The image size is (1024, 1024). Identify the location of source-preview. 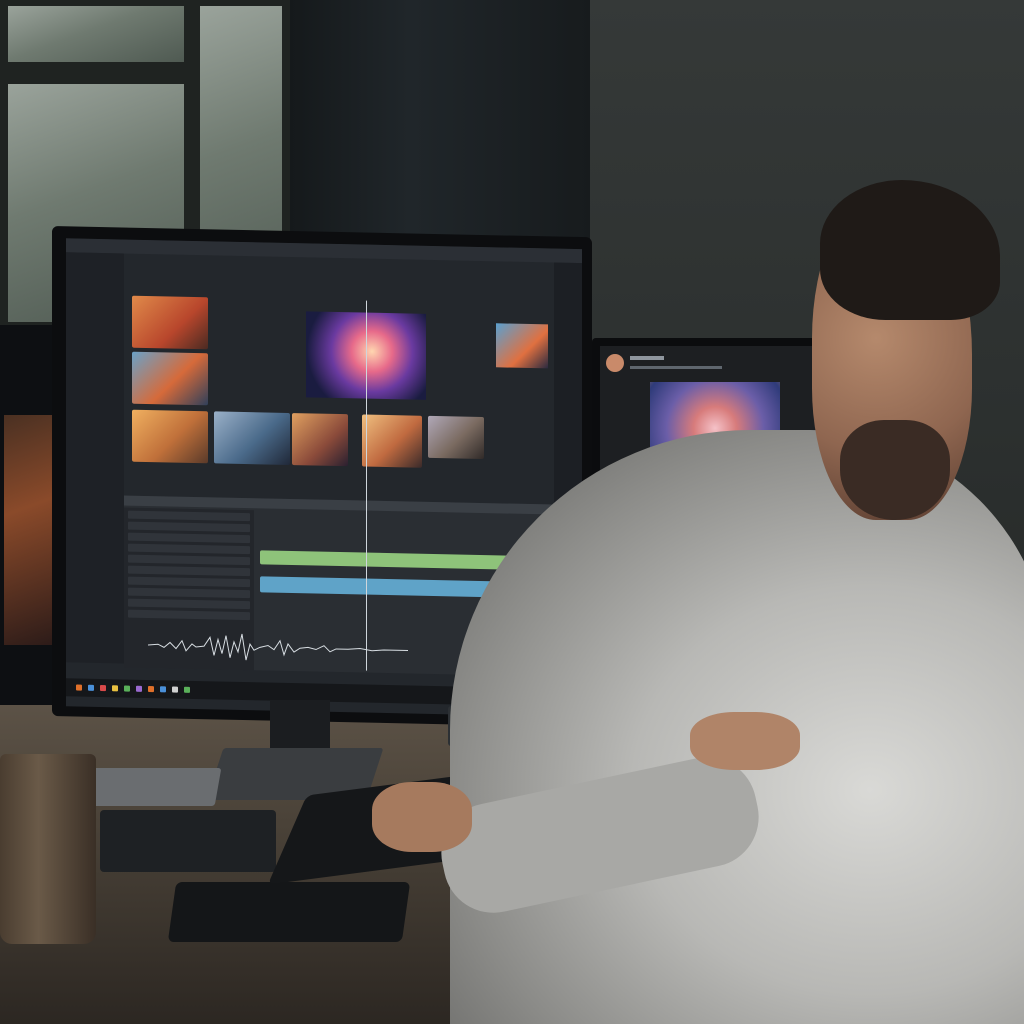
(522, 346).